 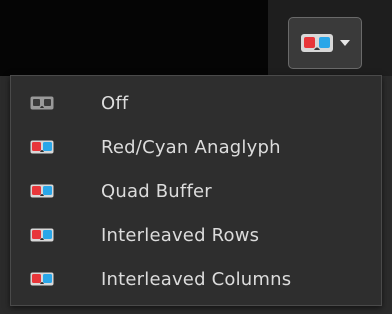 What do you see at coordinates (345, 43) in the screenshot?
I see `chevron-down-icon` at bounding box center [345, 43].